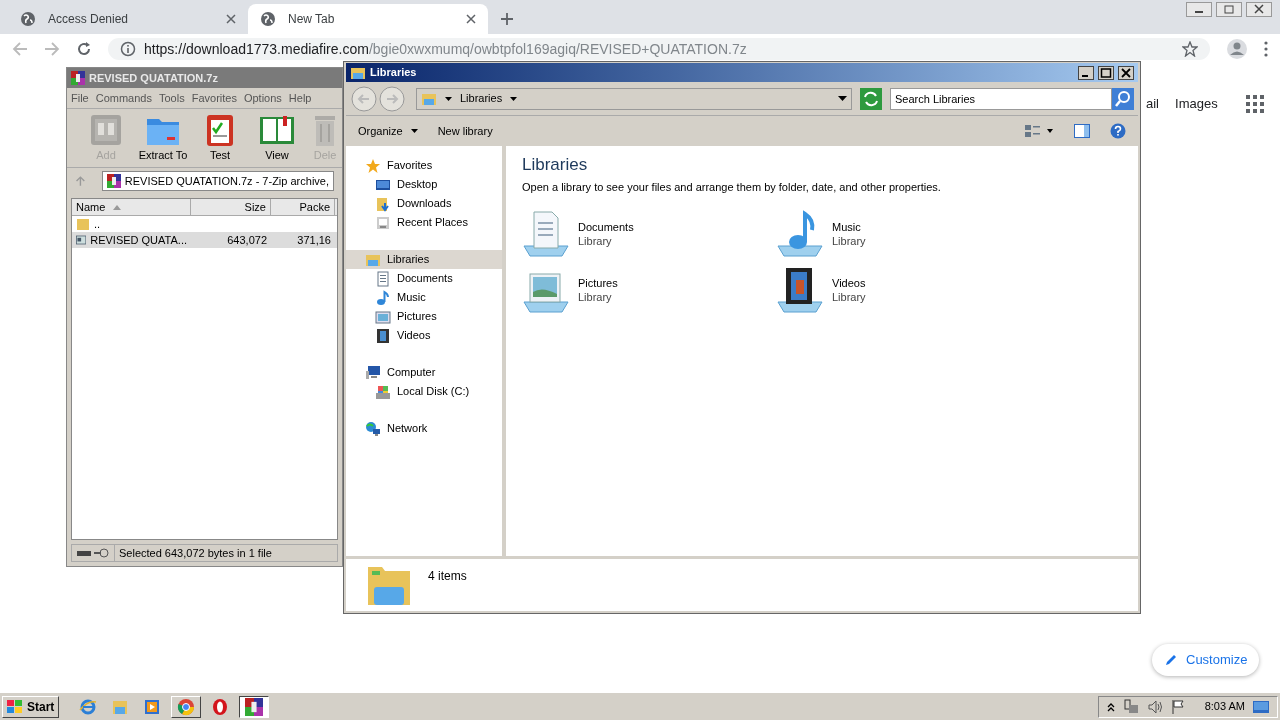  I want to click on file-row: .., so click(204, 224).